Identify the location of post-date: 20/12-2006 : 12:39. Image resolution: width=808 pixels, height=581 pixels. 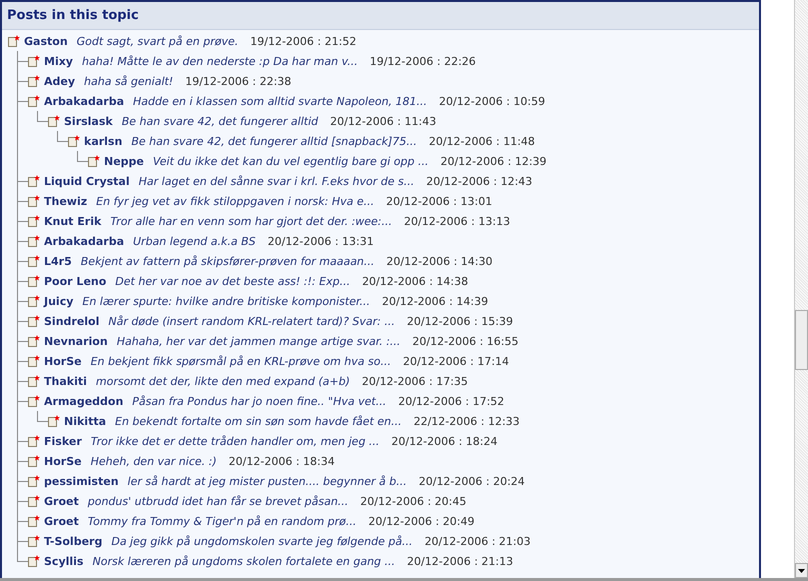
(493, 161).